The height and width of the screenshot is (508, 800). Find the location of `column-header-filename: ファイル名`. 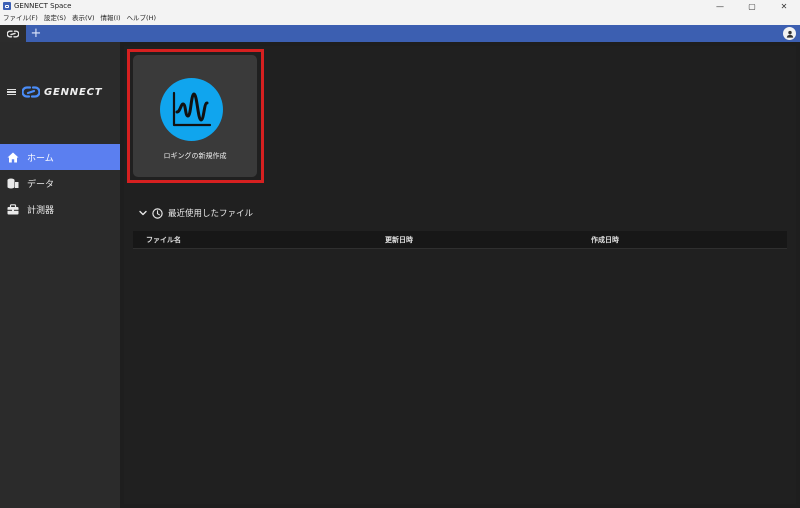

column-header-filename: ファイル名 is located at coordinates (163, 240).